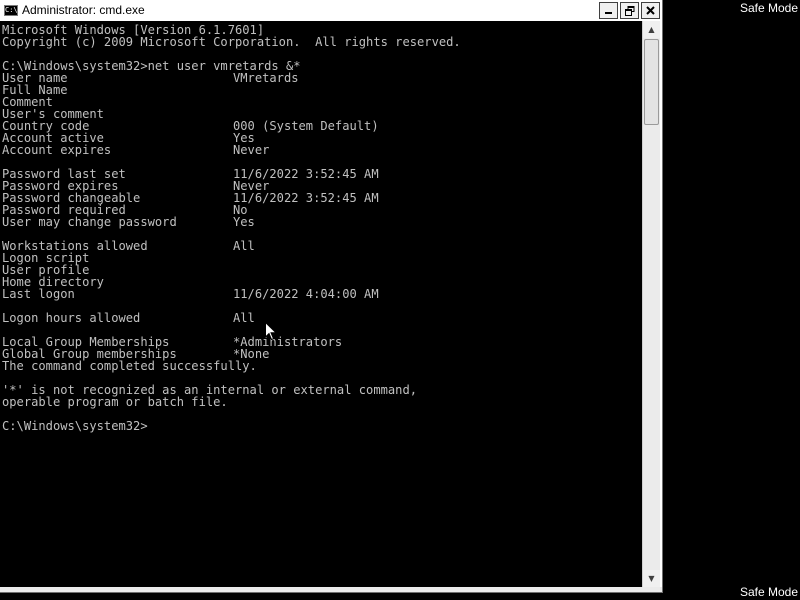  Describe the element at coordinates (768, 8) in the screenshot. I see `safe-mode-label-top: Safe Mode` at that location.